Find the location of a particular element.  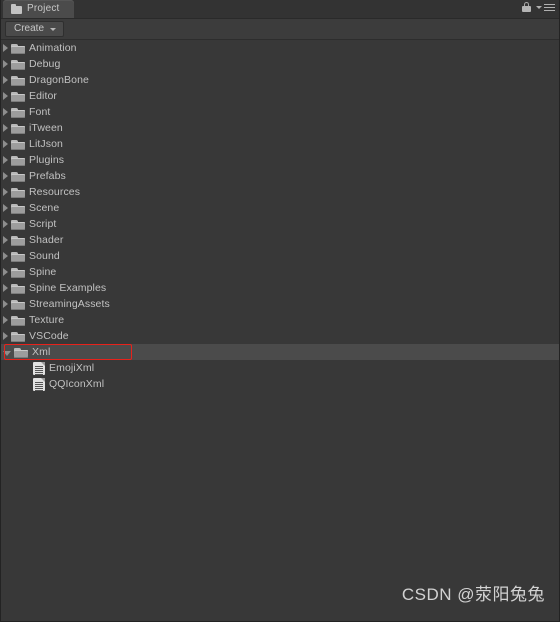

create-button: Create is located at coordinates (35, 29).